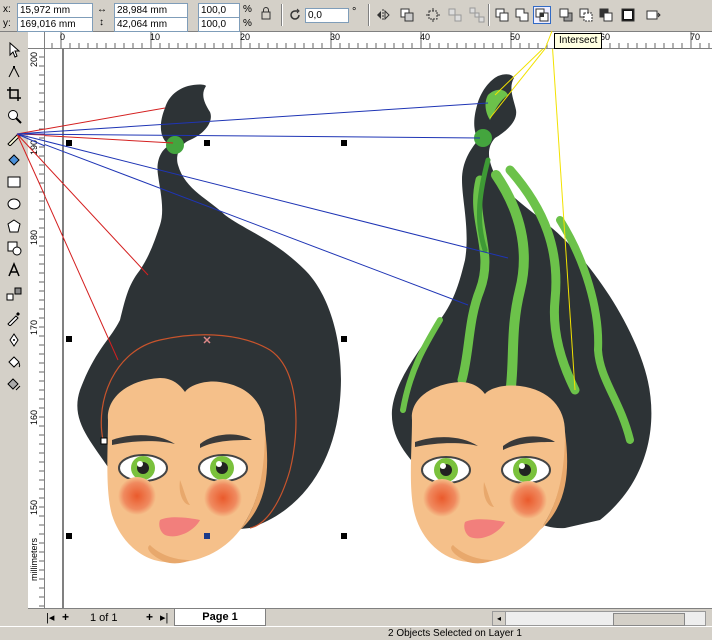 This screenshot has width=712, height=640. Describe the element at coordinates (335, 37) in the screenshot. I see `ruler-tick-30: 30` at that location.